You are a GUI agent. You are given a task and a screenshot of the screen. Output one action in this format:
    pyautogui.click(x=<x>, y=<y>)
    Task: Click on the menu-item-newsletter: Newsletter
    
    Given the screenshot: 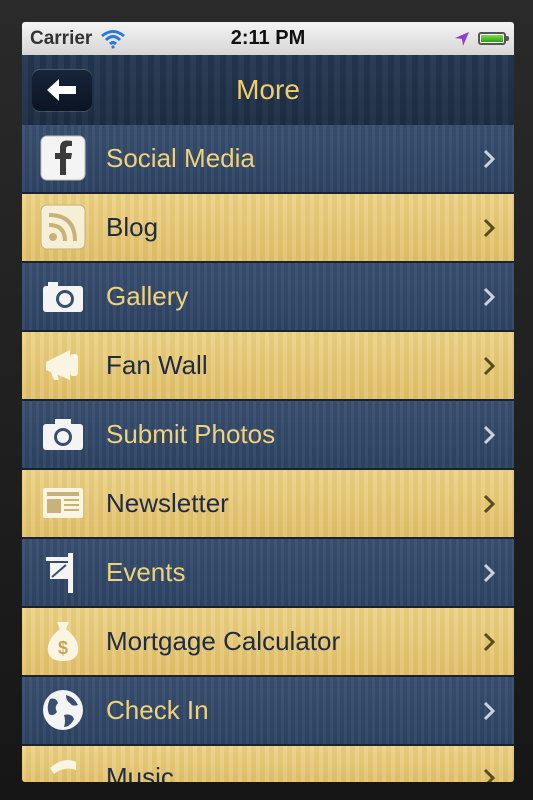 What is the action you would take?
    pyautogui.click(x=268, y=504)
    